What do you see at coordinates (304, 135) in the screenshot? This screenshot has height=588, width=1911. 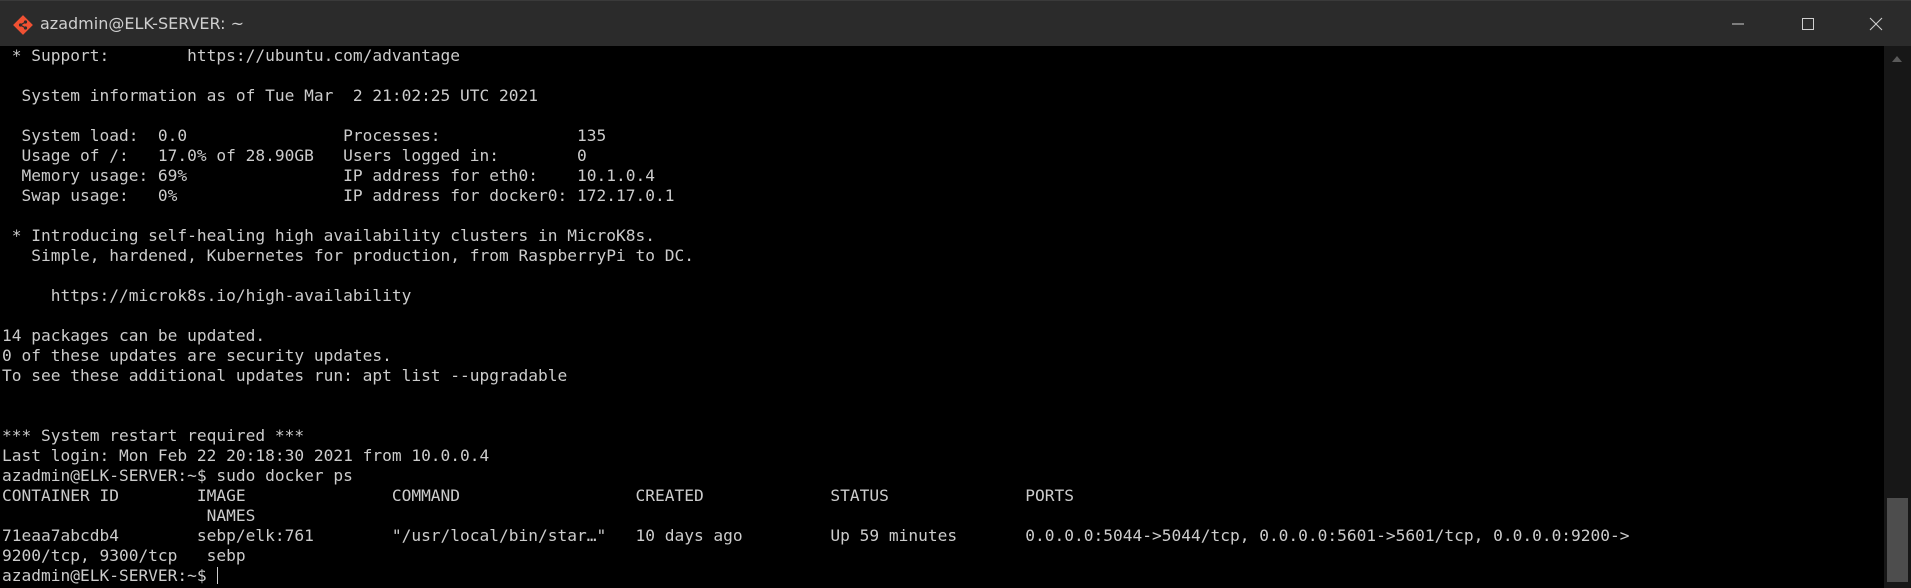 I see `terminal-line: System load: 0.0 Processes: 135` at bounding box center [304, 135].